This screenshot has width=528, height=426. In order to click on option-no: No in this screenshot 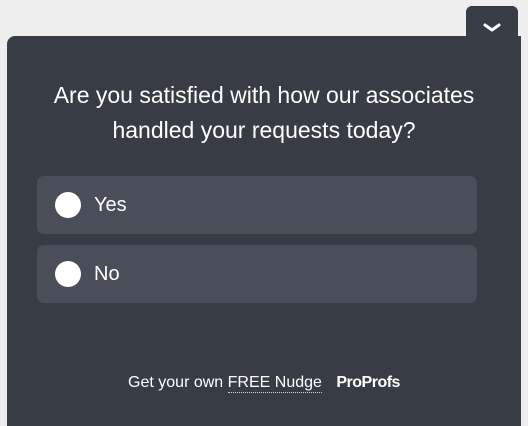, I will do `click(257, 274)`.